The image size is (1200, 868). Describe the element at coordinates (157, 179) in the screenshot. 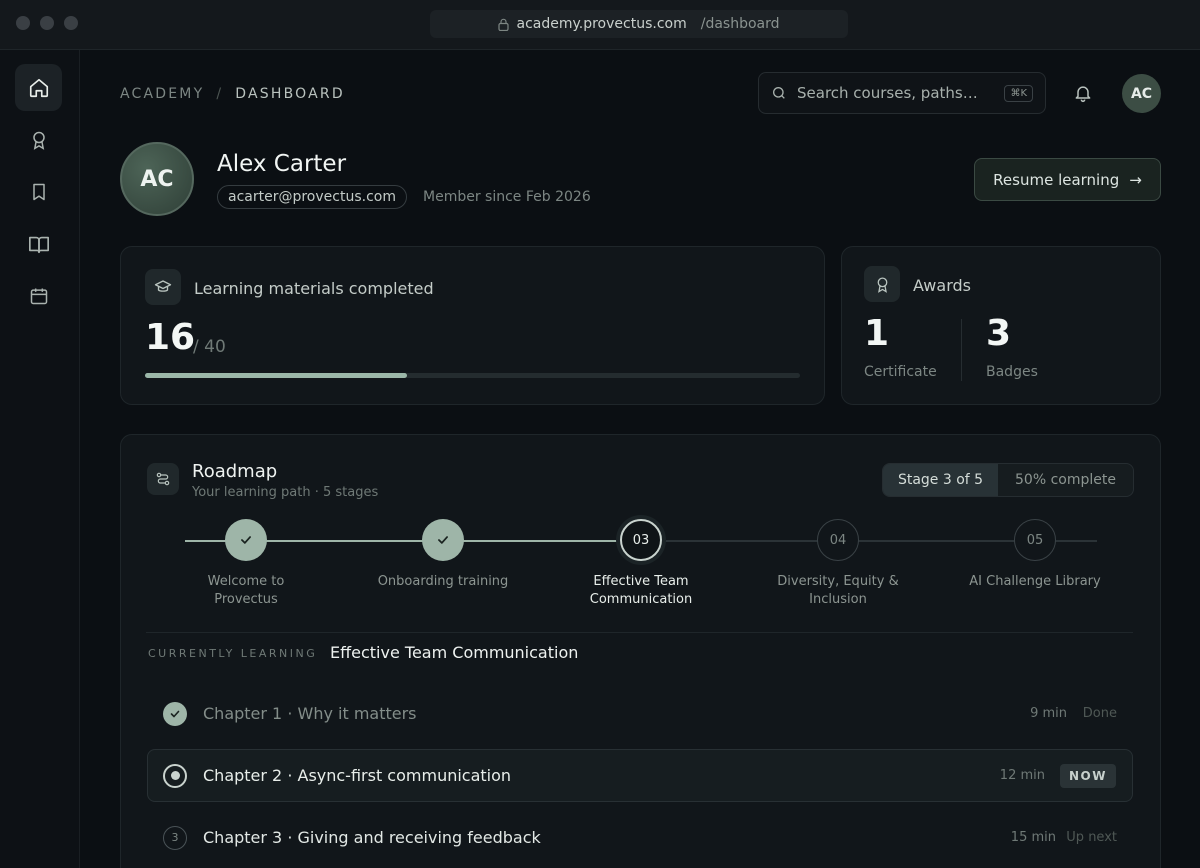

I see `profile-avatar: AC` at that location.